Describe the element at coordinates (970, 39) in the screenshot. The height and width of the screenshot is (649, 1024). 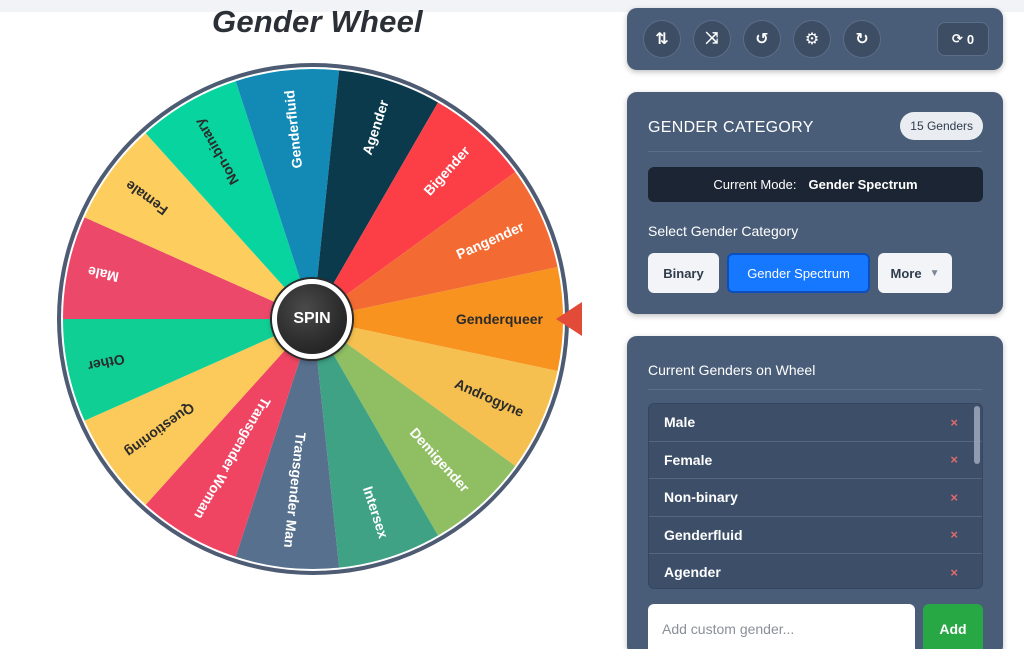
I see `spin-count: 0` at that location.